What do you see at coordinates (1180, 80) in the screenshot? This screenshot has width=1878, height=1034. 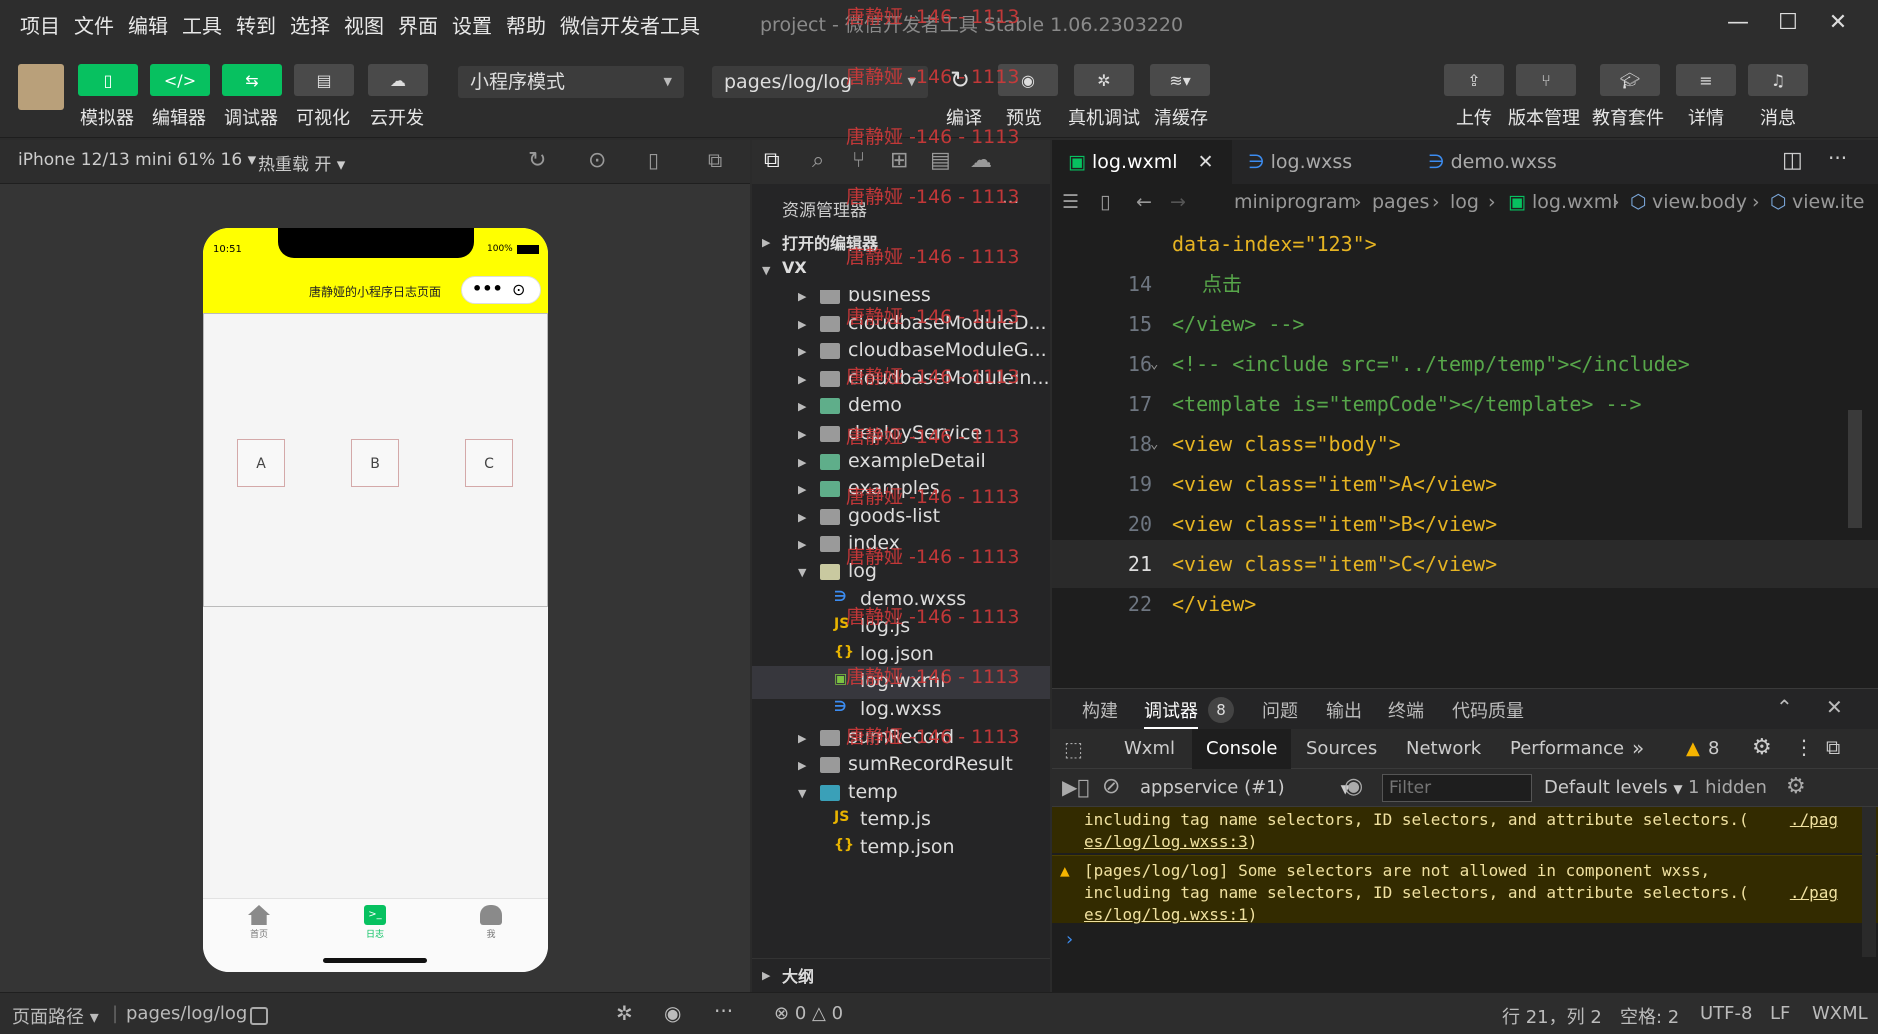 I see `clear-cache-button: ≋▾` at bounding box center [1180, 80].